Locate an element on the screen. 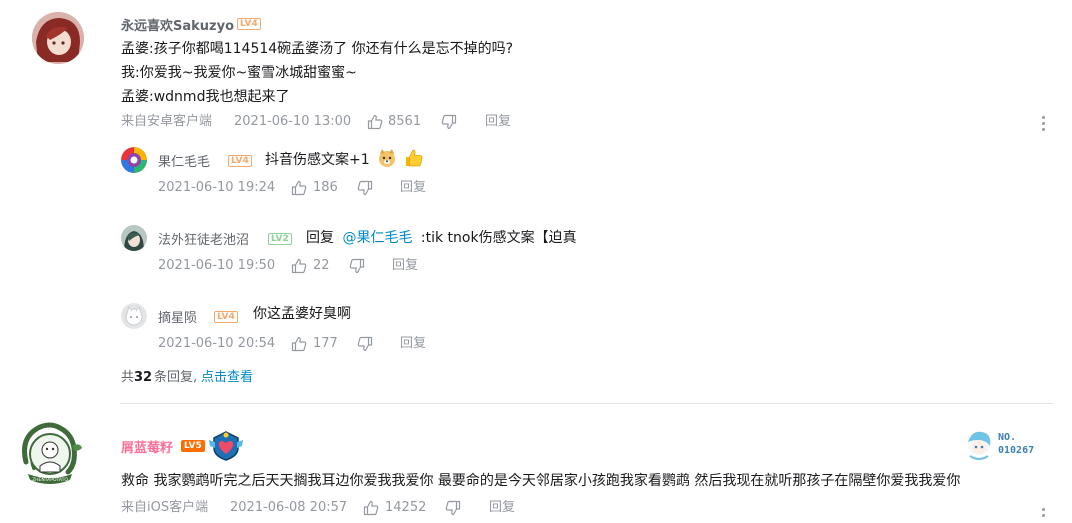  reply-summary: 共 32 条回复, 点击查看 is located at coordinates (271, 378).